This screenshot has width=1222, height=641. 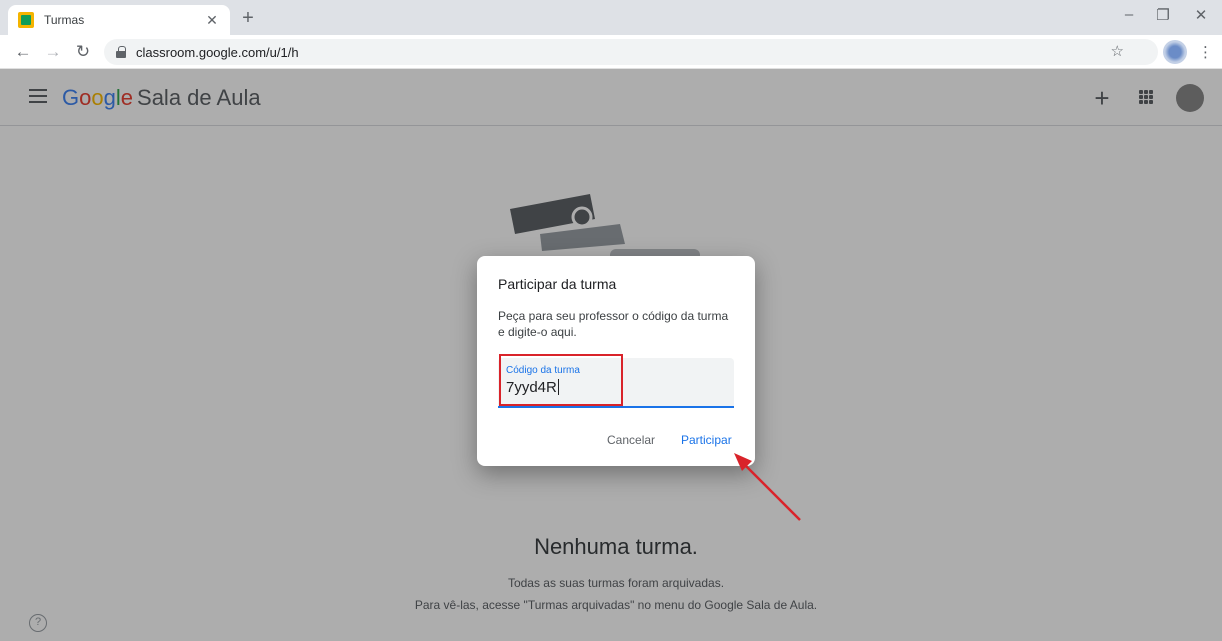 What do you see at coordinates (217, 52) in the screenshot?
I see `url-text: classroom.google.com/u/1/h` at bounding box center [217, 52].